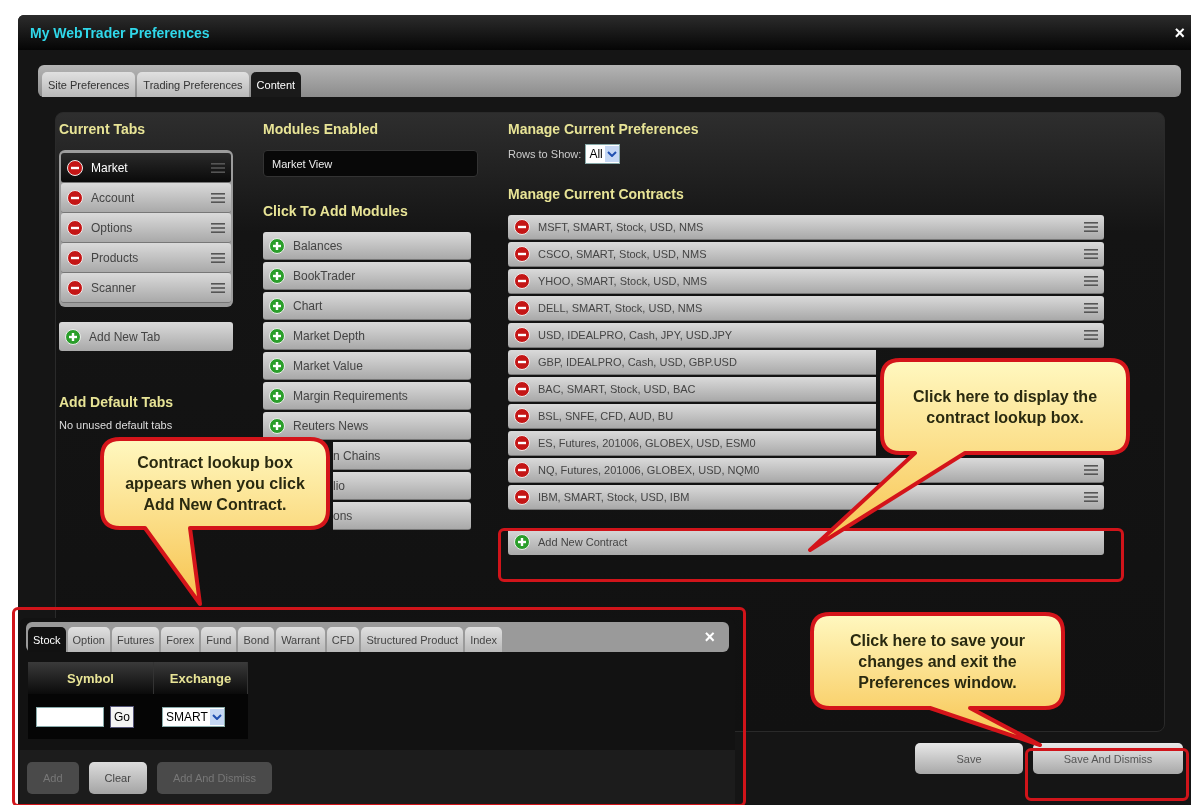 This screenshot has height=805, width=1191. Describe the element at coordinates (367, 336) in the screenshot. I see `module-item: Market Depth` at that location.